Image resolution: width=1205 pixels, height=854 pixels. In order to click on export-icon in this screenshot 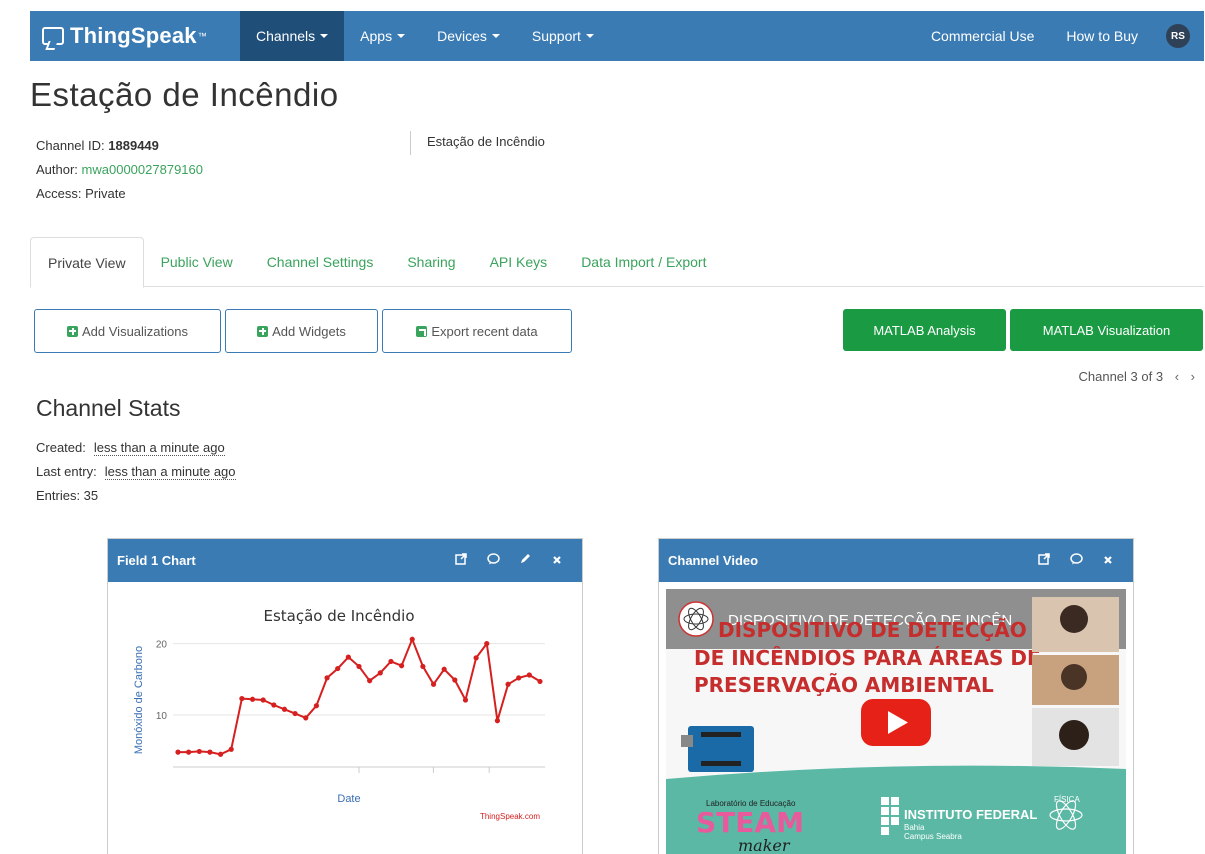, I will do `click(422, 331)`.